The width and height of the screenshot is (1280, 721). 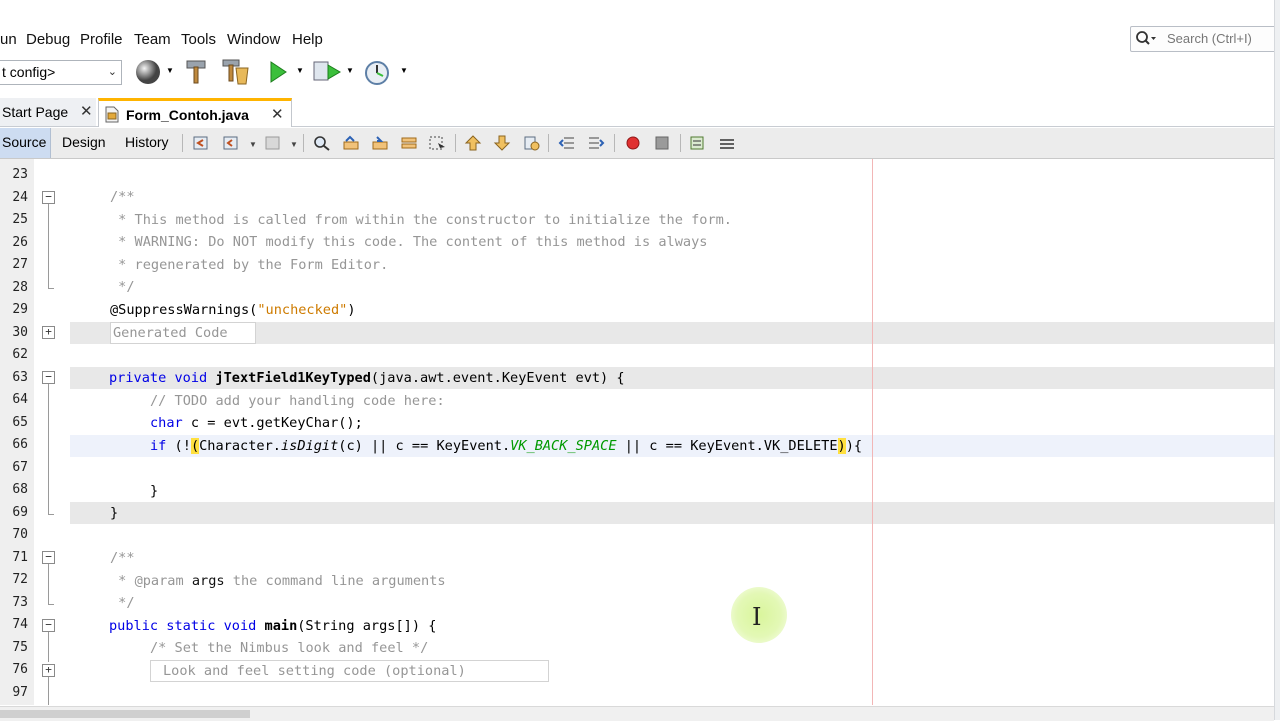 I want to click on line-number: 28, so click(x=20, y=287).